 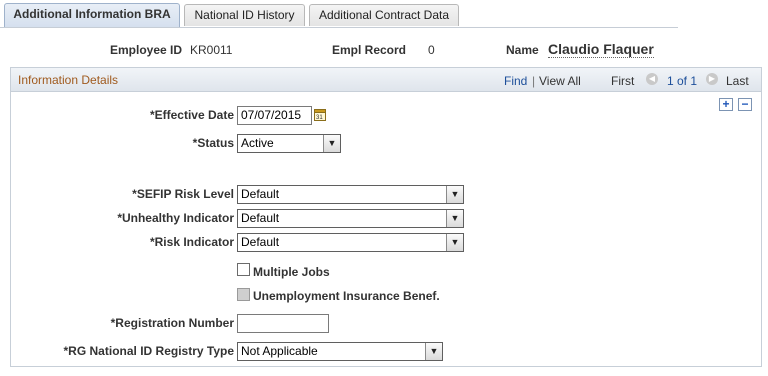 What do you see at coordinates (274, 115) in the screenshot?
I see `effective-date-field: 07/07/2015` at bounding box center [274, 115].